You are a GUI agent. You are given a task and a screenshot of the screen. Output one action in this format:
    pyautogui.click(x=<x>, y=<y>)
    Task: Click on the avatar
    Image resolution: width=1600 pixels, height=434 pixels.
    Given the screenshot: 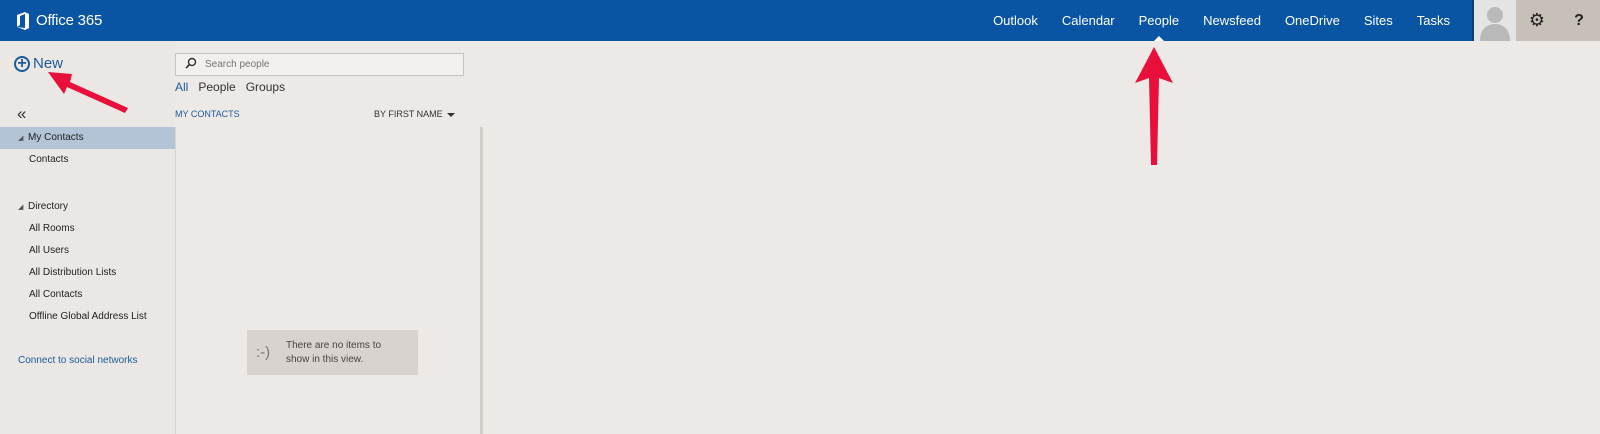 What is the action you would take?
    pyautogui.click(x=1494, y=20)
    